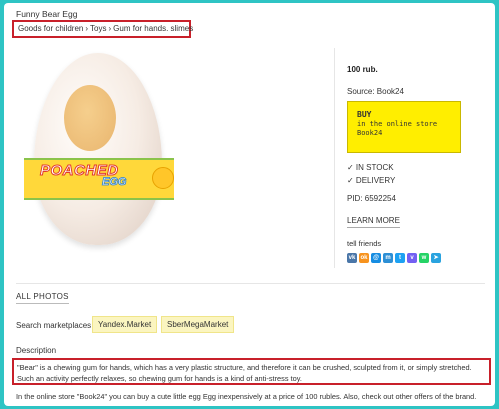 This screenshot has width=499, height=409. I want to click on breadcrumb-toys: Toys, so click(98, 28).